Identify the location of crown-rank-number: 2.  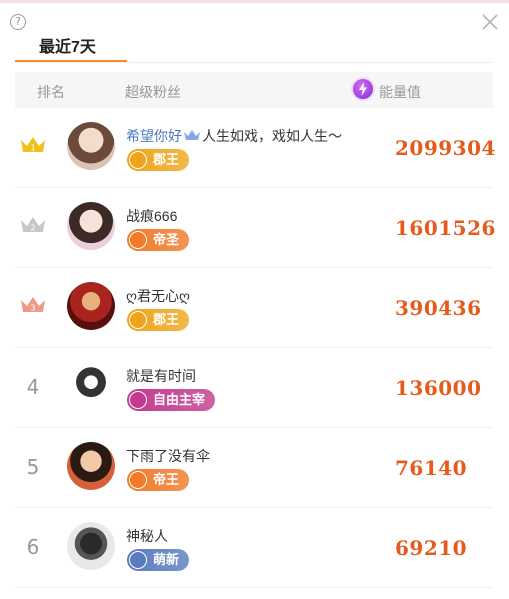
(32, 228).